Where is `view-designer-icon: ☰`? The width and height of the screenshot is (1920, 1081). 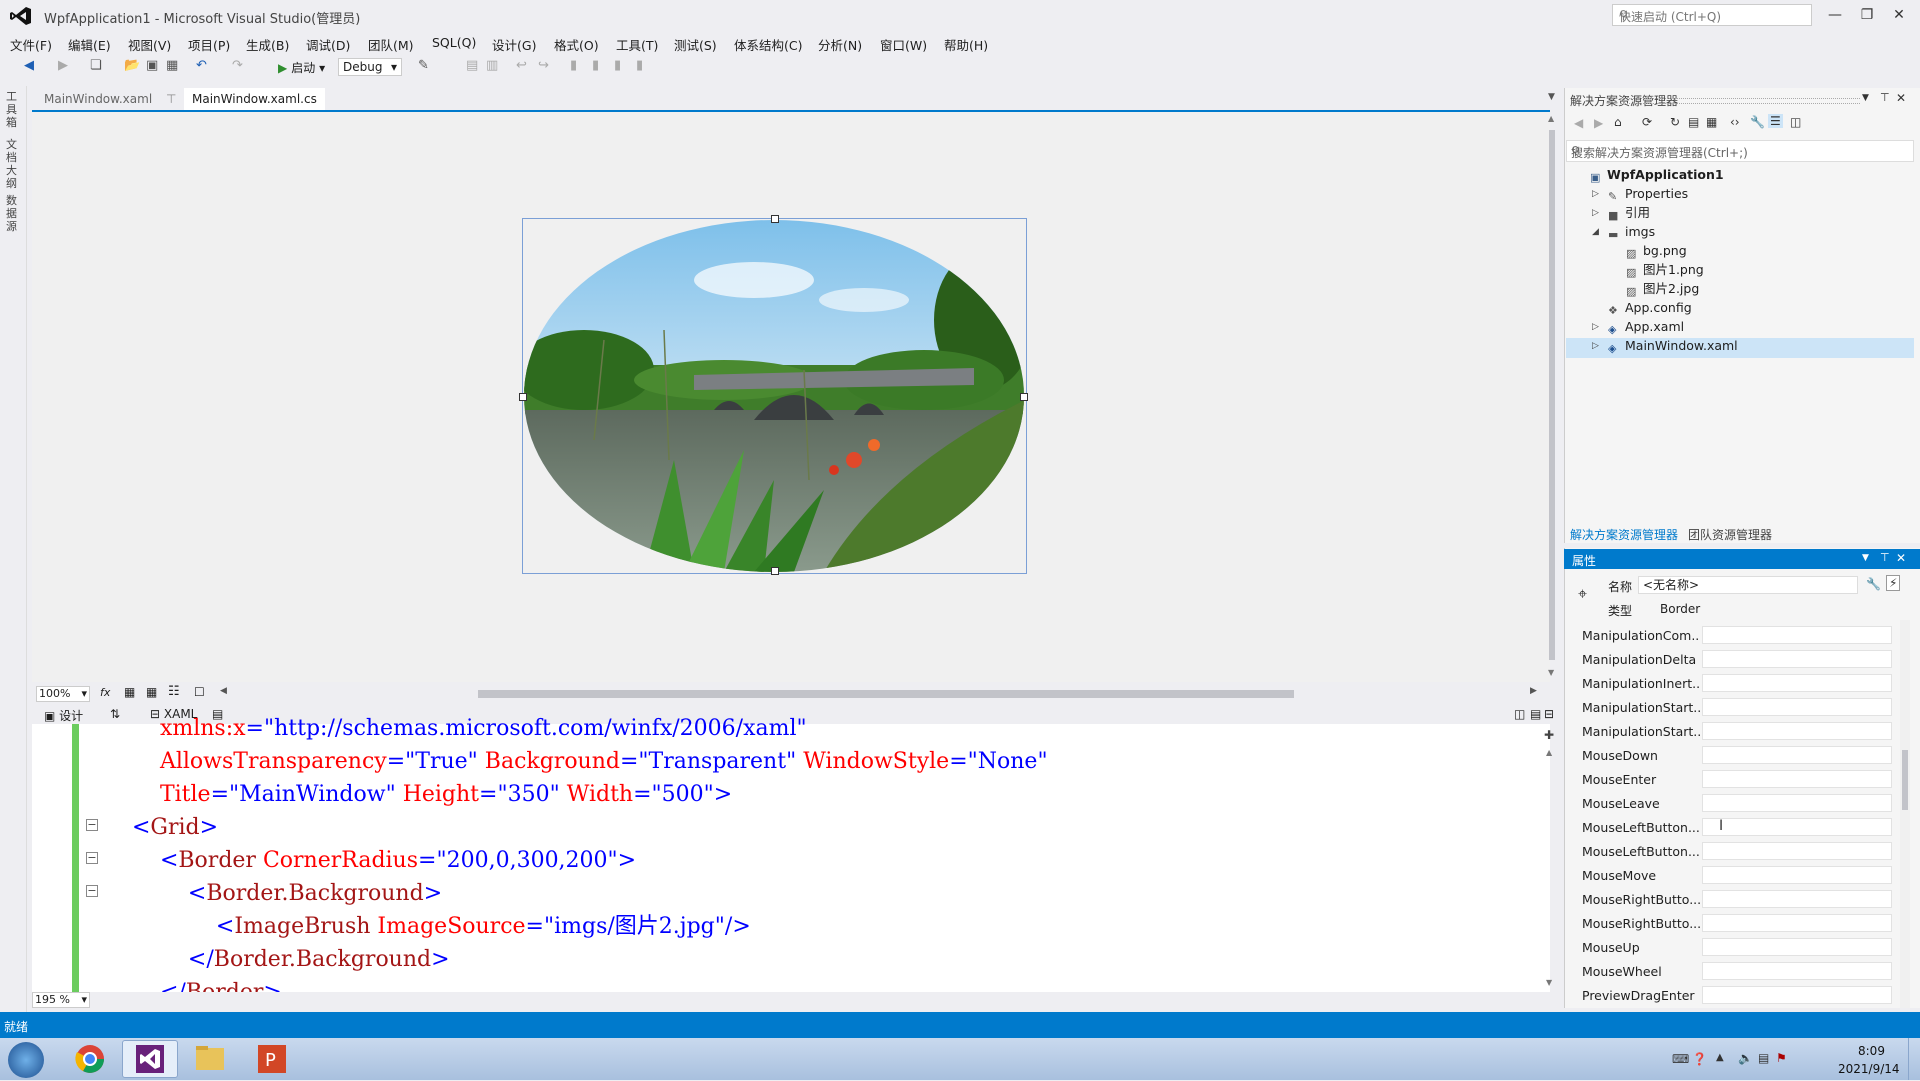 view-designer-icon: ☰ is located at coordinates (1775, 121).